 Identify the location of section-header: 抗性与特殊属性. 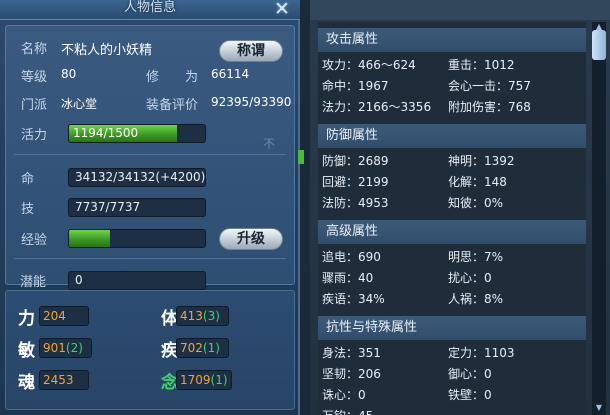
(452, 328).